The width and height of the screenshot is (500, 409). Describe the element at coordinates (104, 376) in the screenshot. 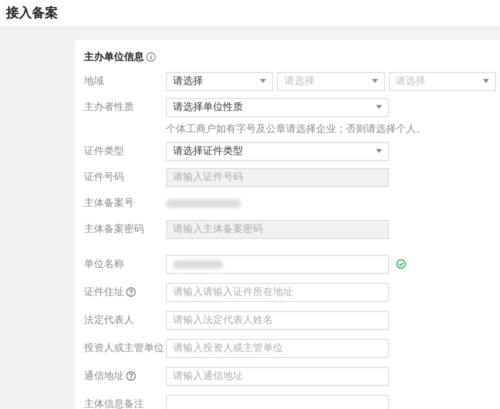

I see `field-label: 通信地址` at that location.